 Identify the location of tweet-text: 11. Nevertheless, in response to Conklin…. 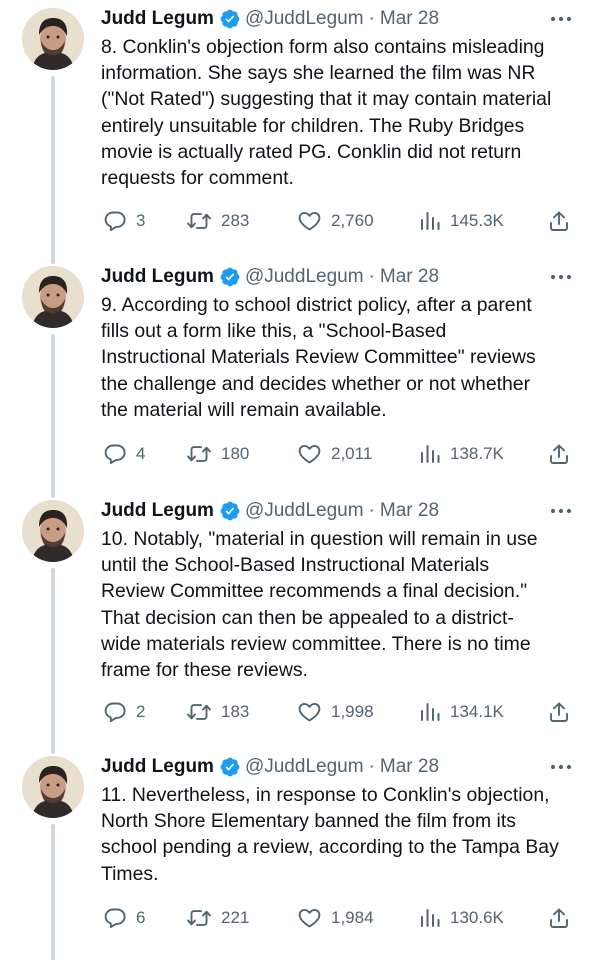
(340, 834).